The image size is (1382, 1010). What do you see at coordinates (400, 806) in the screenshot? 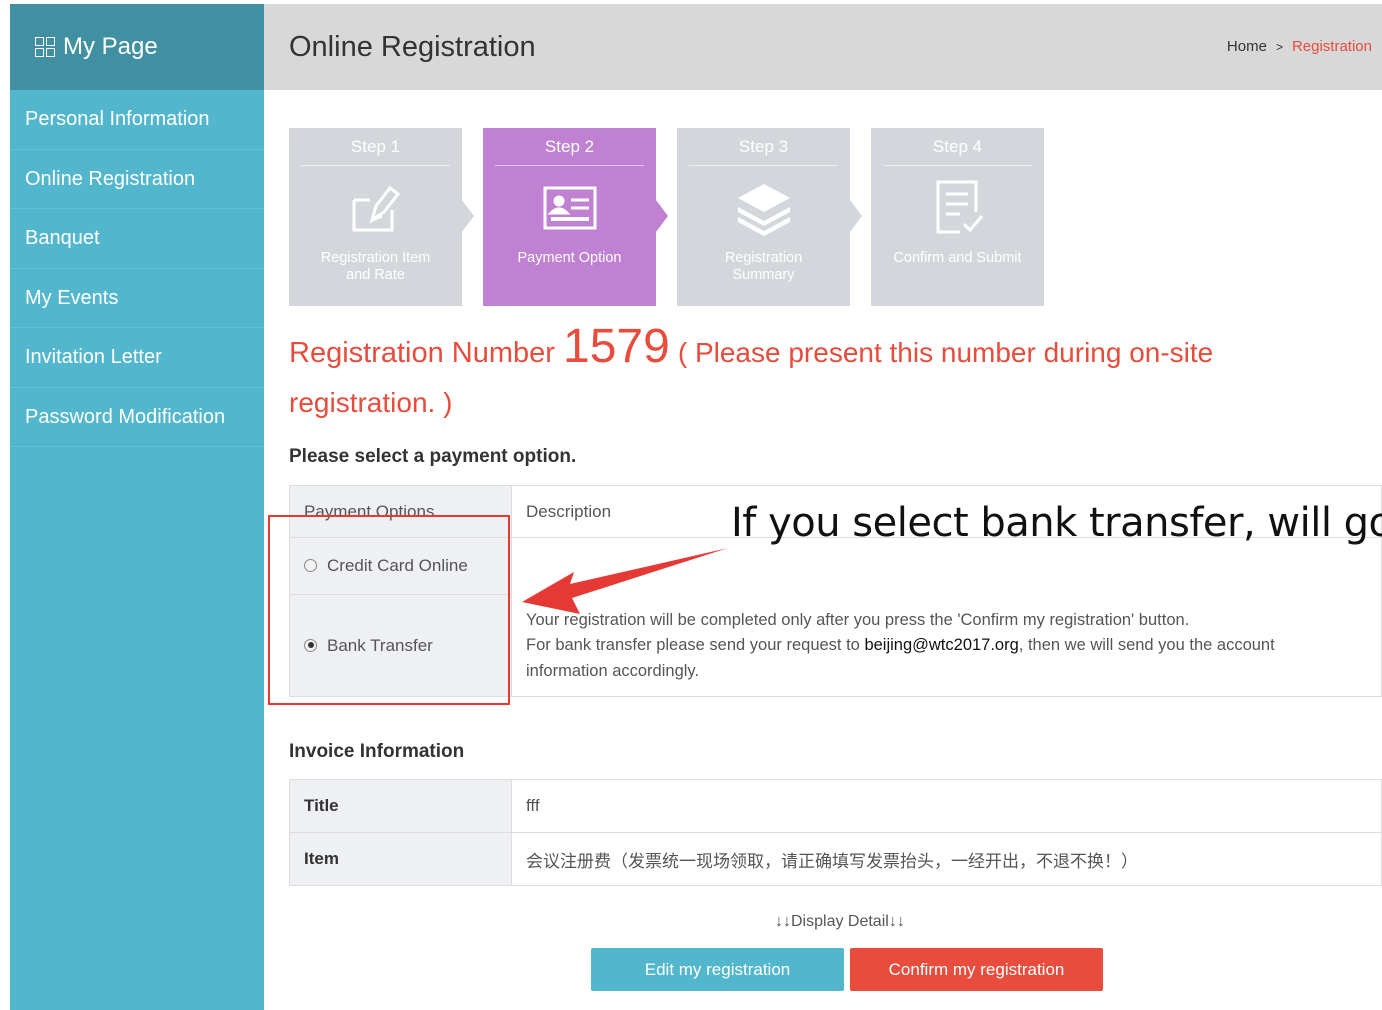
I see `invoice-title-key: Title` at bounding box center [400, 806].